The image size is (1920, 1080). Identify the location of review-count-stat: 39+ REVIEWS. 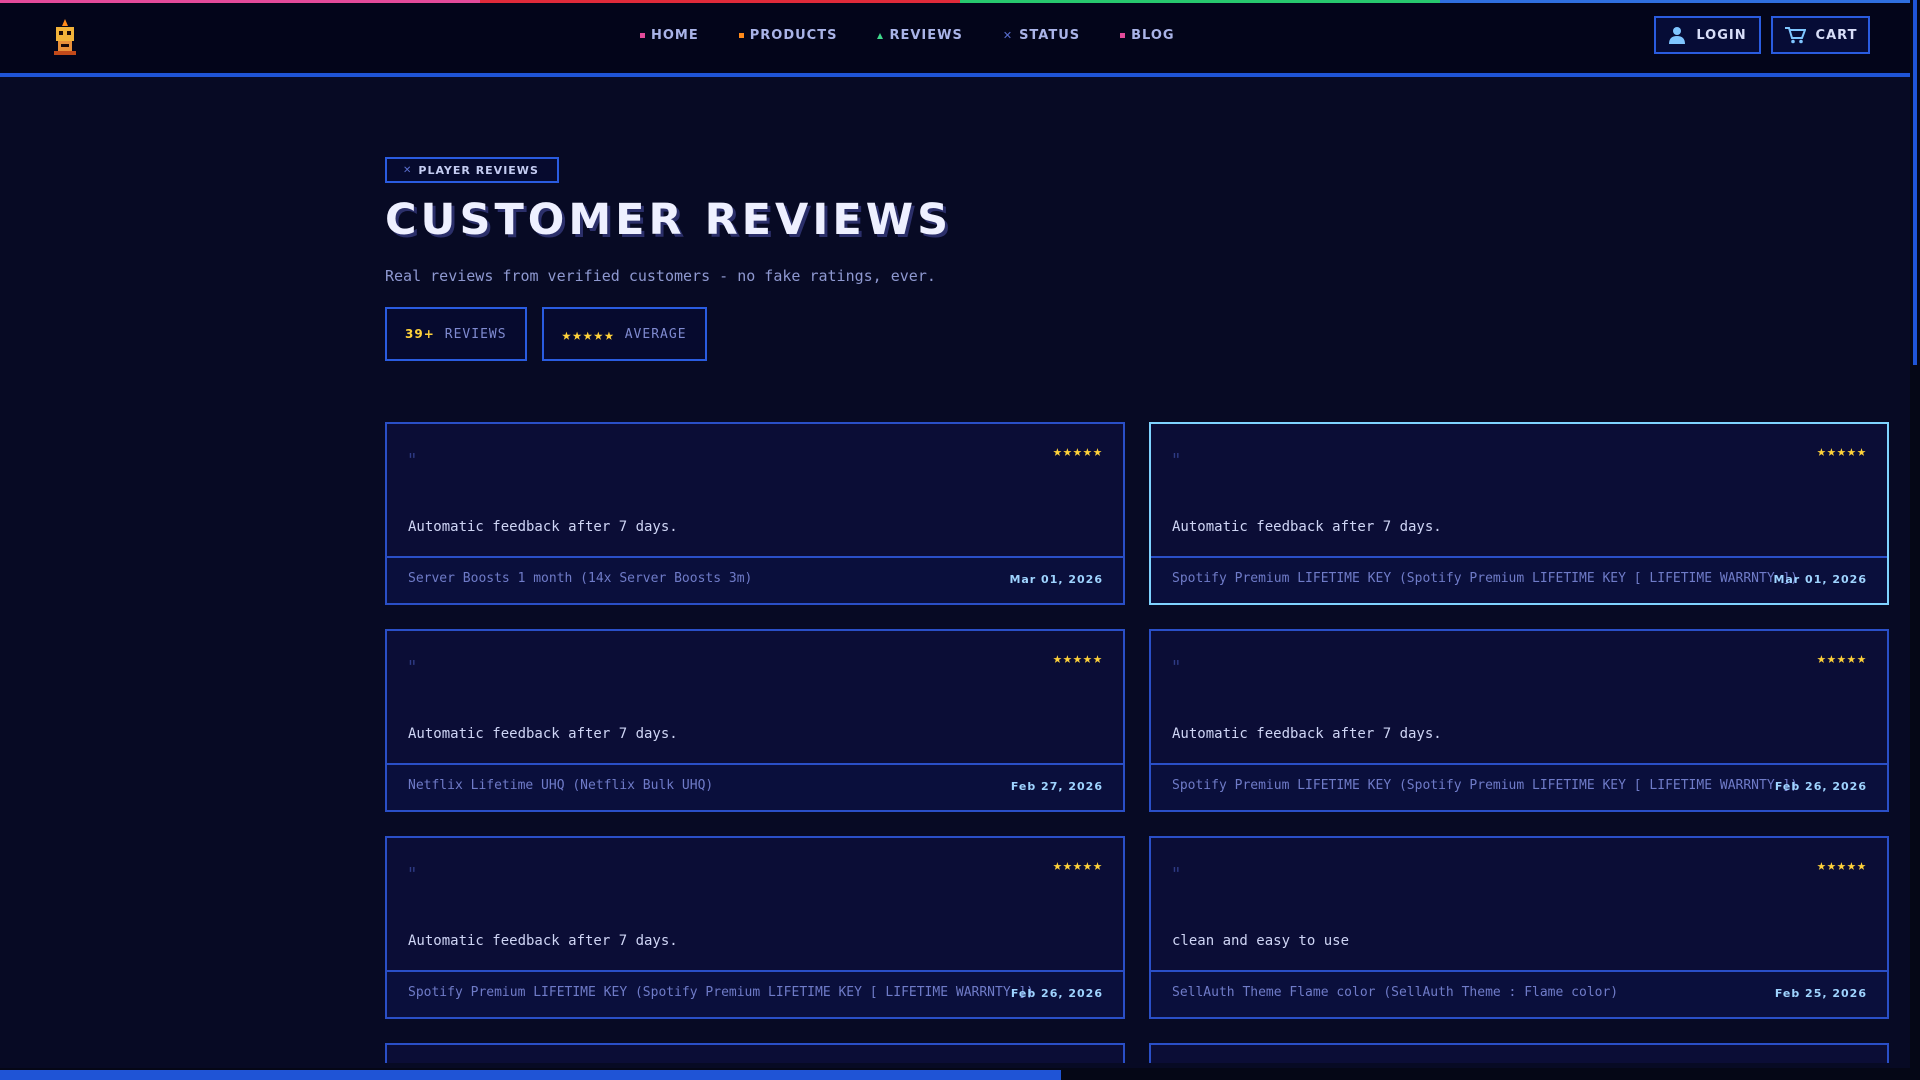
(456, 334).